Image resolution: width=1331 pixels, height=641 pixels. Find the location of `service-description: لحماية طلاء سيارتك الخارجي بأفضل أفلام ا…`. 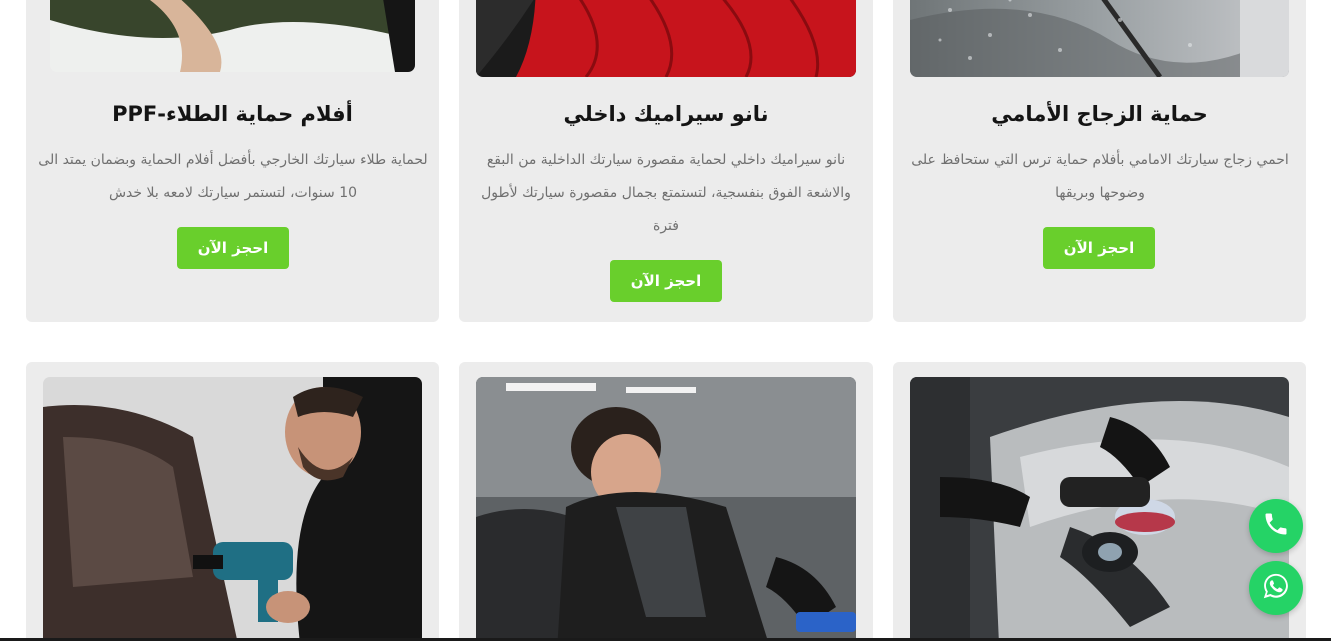

service-description: لحماية طلاء سيارتك الخارجي بأفضل أفلام ا… is located at coordinates (233, 176).